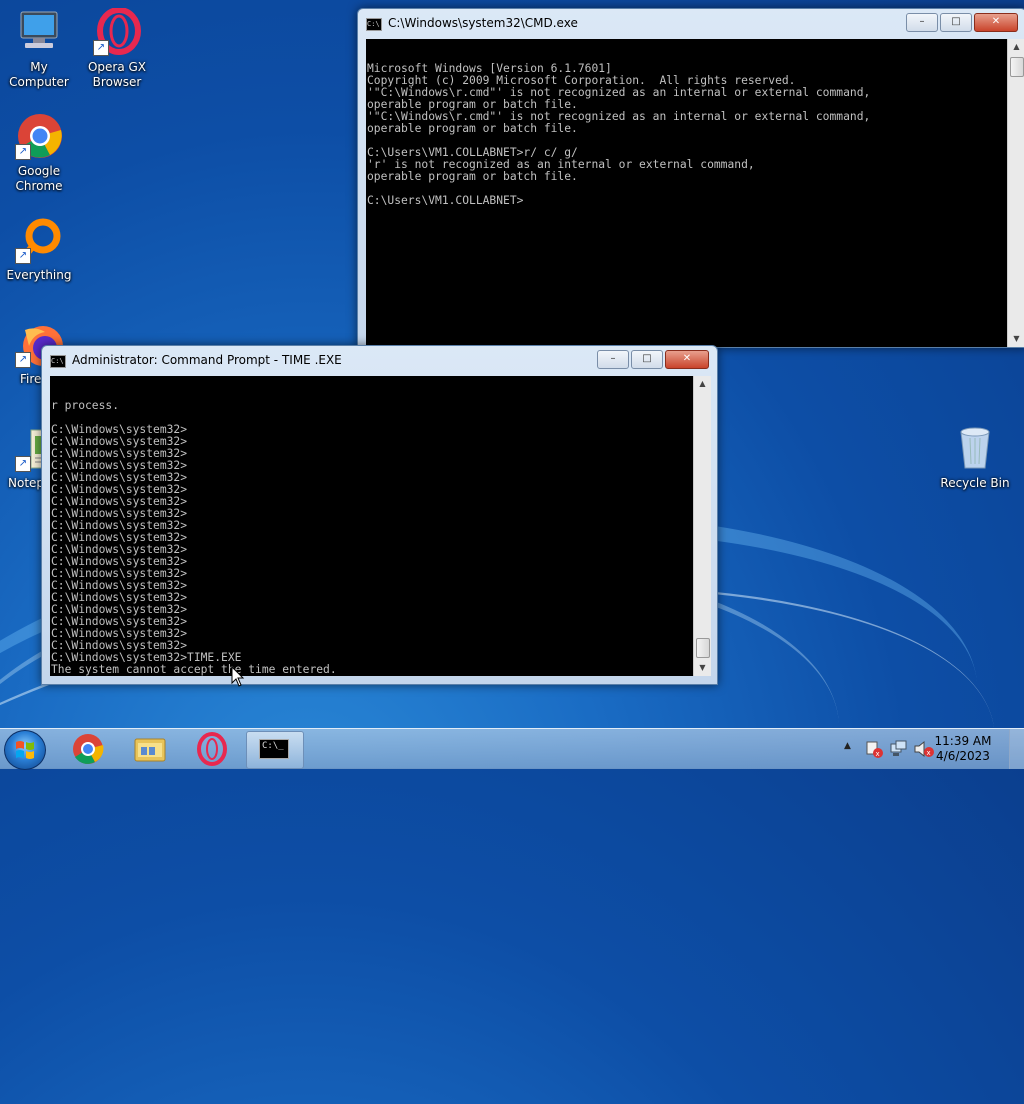  I want to click on desktop-icon-label: Google Chrome, so click(39, 178).